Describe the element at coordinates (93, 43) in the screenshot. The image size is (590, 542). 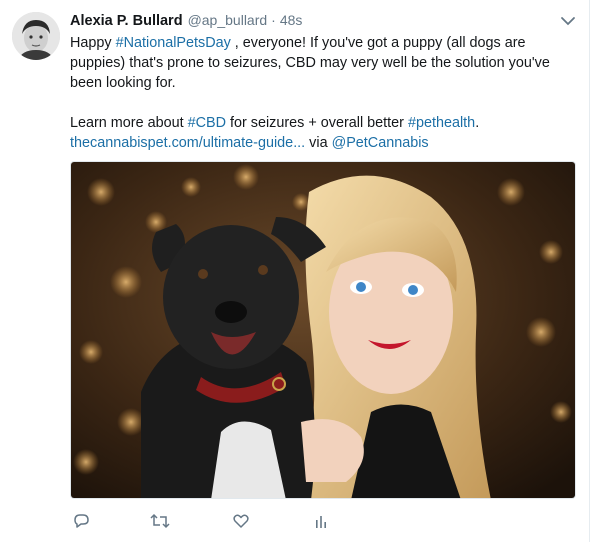
I see `text-segment: Happy` at that location.